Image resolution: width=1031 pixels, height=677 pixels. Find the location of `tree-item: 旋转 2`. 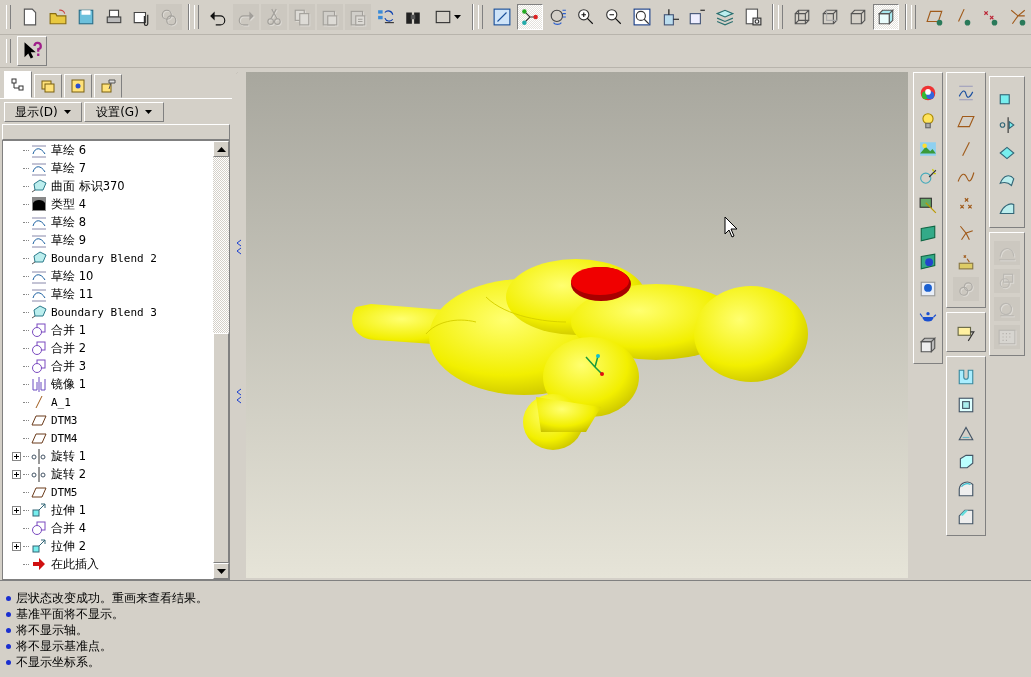

tree-item: 旋转 2 is located at coordinates (108, 474).